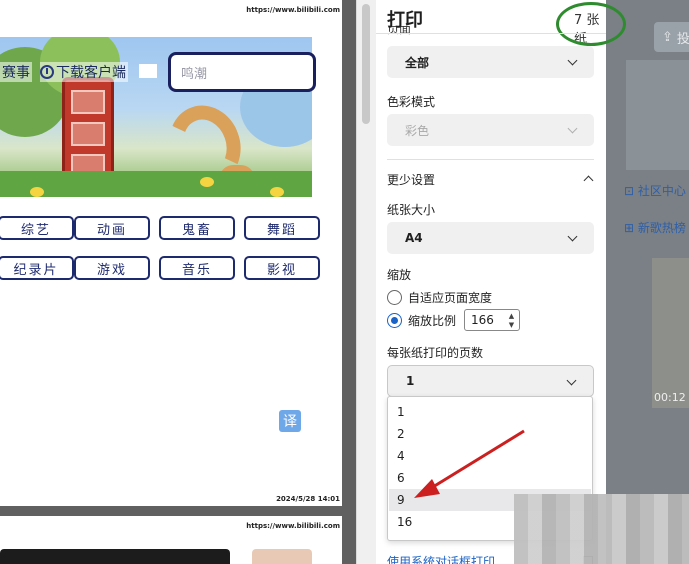 The height and width of the screenshot is (564, 689). I want to click on category-button: 鬼畜, so click(197, 228).